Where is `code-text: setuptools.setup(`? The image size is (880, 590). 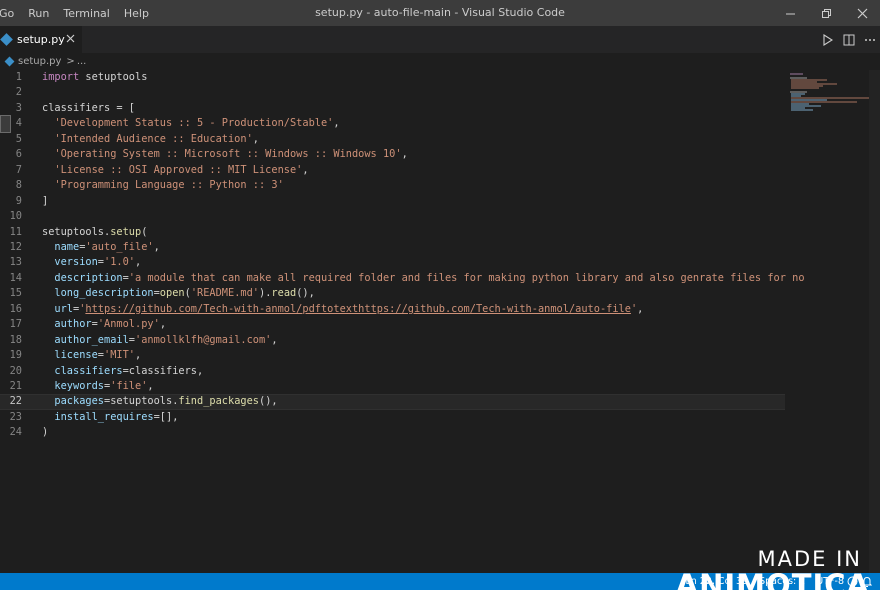 code-text: setuptools.setup( is located at coordinates (94, 232).